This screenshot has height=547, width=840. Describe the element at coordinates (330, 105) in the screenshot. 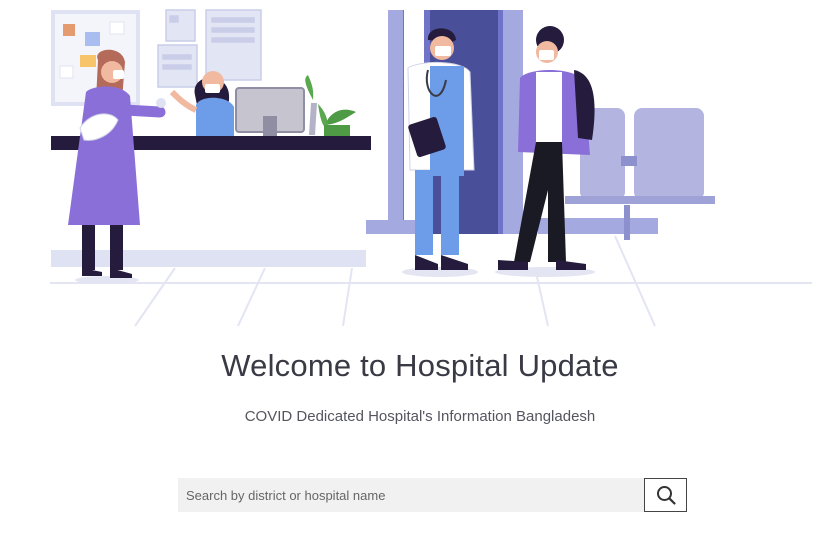

I see `plant` at that location.